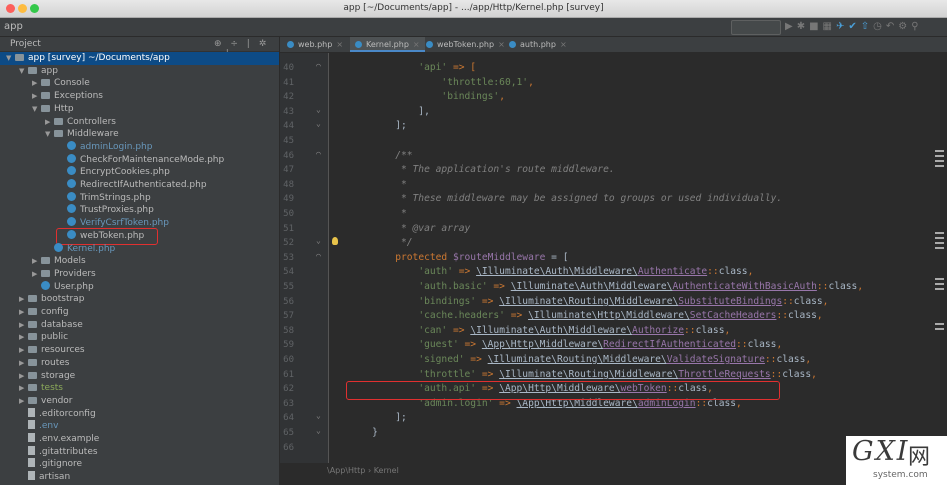 This screenshot has height=485, width=947. What do you see at coordinates (892, 26) in the screenshot?
I see `revert-icon: ↶` at bounding box center [892, 26].